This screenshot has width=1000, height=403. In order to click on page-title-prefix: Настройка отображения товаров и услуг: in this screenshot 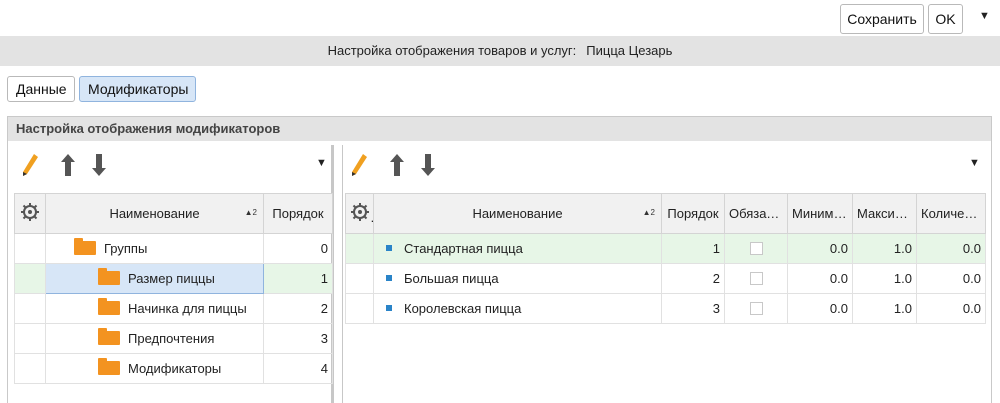, I will do `click(452, 50)`.